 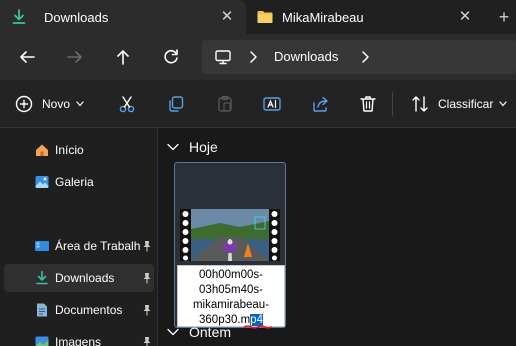 What do you see at coordinates (42, 150) in the screenshot?
I see `home-icon` at bounding box center [42, 150].